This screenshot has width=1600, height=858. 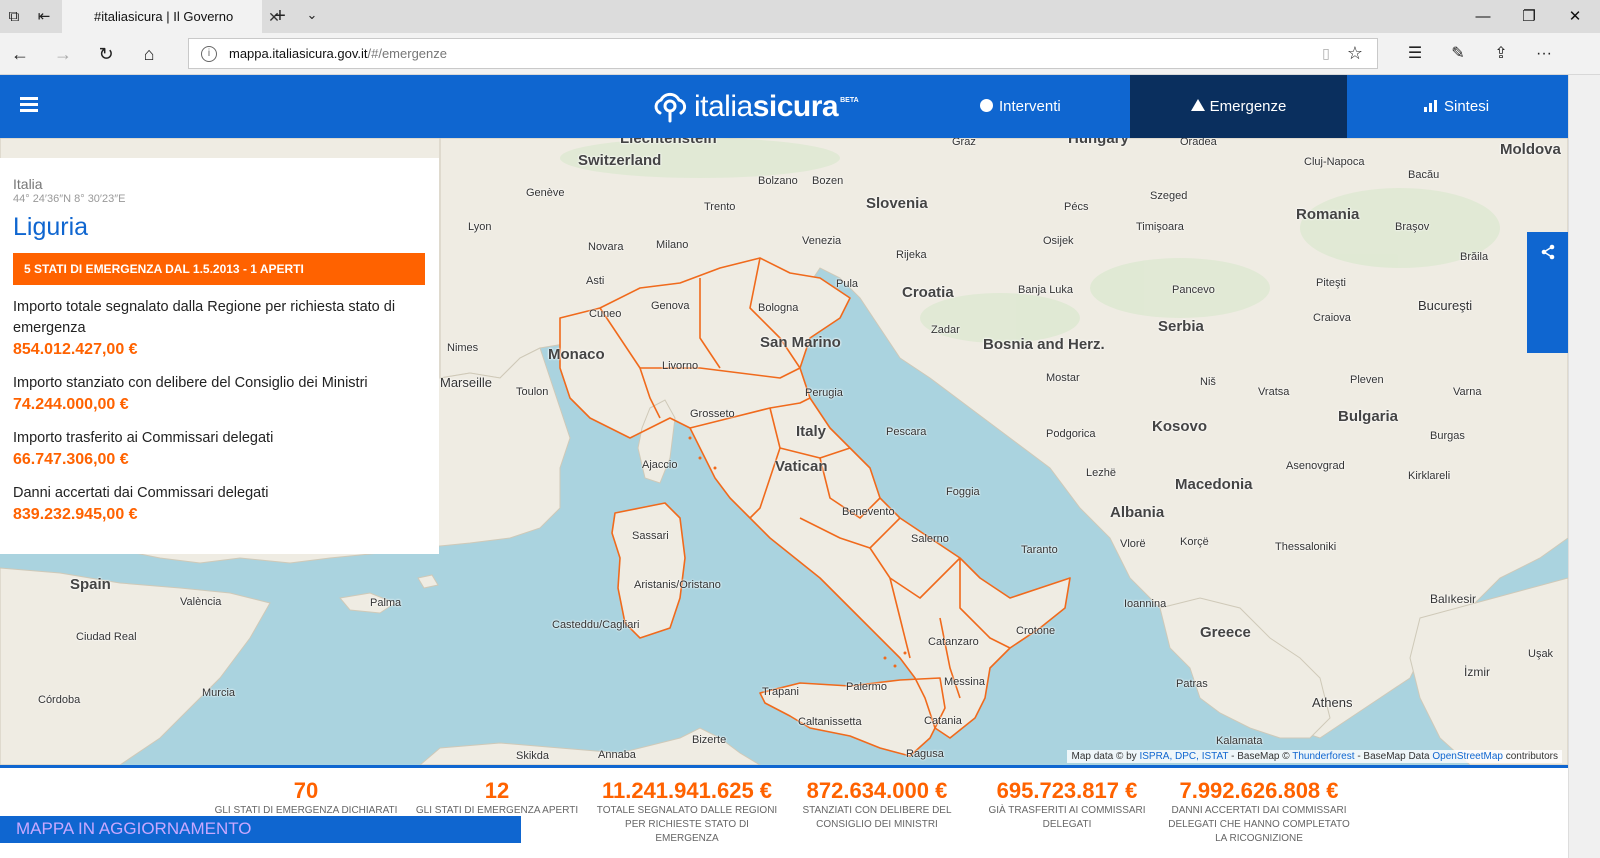 What do you see at coordinates (1458, 54) in the screenshot?
I see `web-note-icon: ✎` at bounding box center [1458, 54].